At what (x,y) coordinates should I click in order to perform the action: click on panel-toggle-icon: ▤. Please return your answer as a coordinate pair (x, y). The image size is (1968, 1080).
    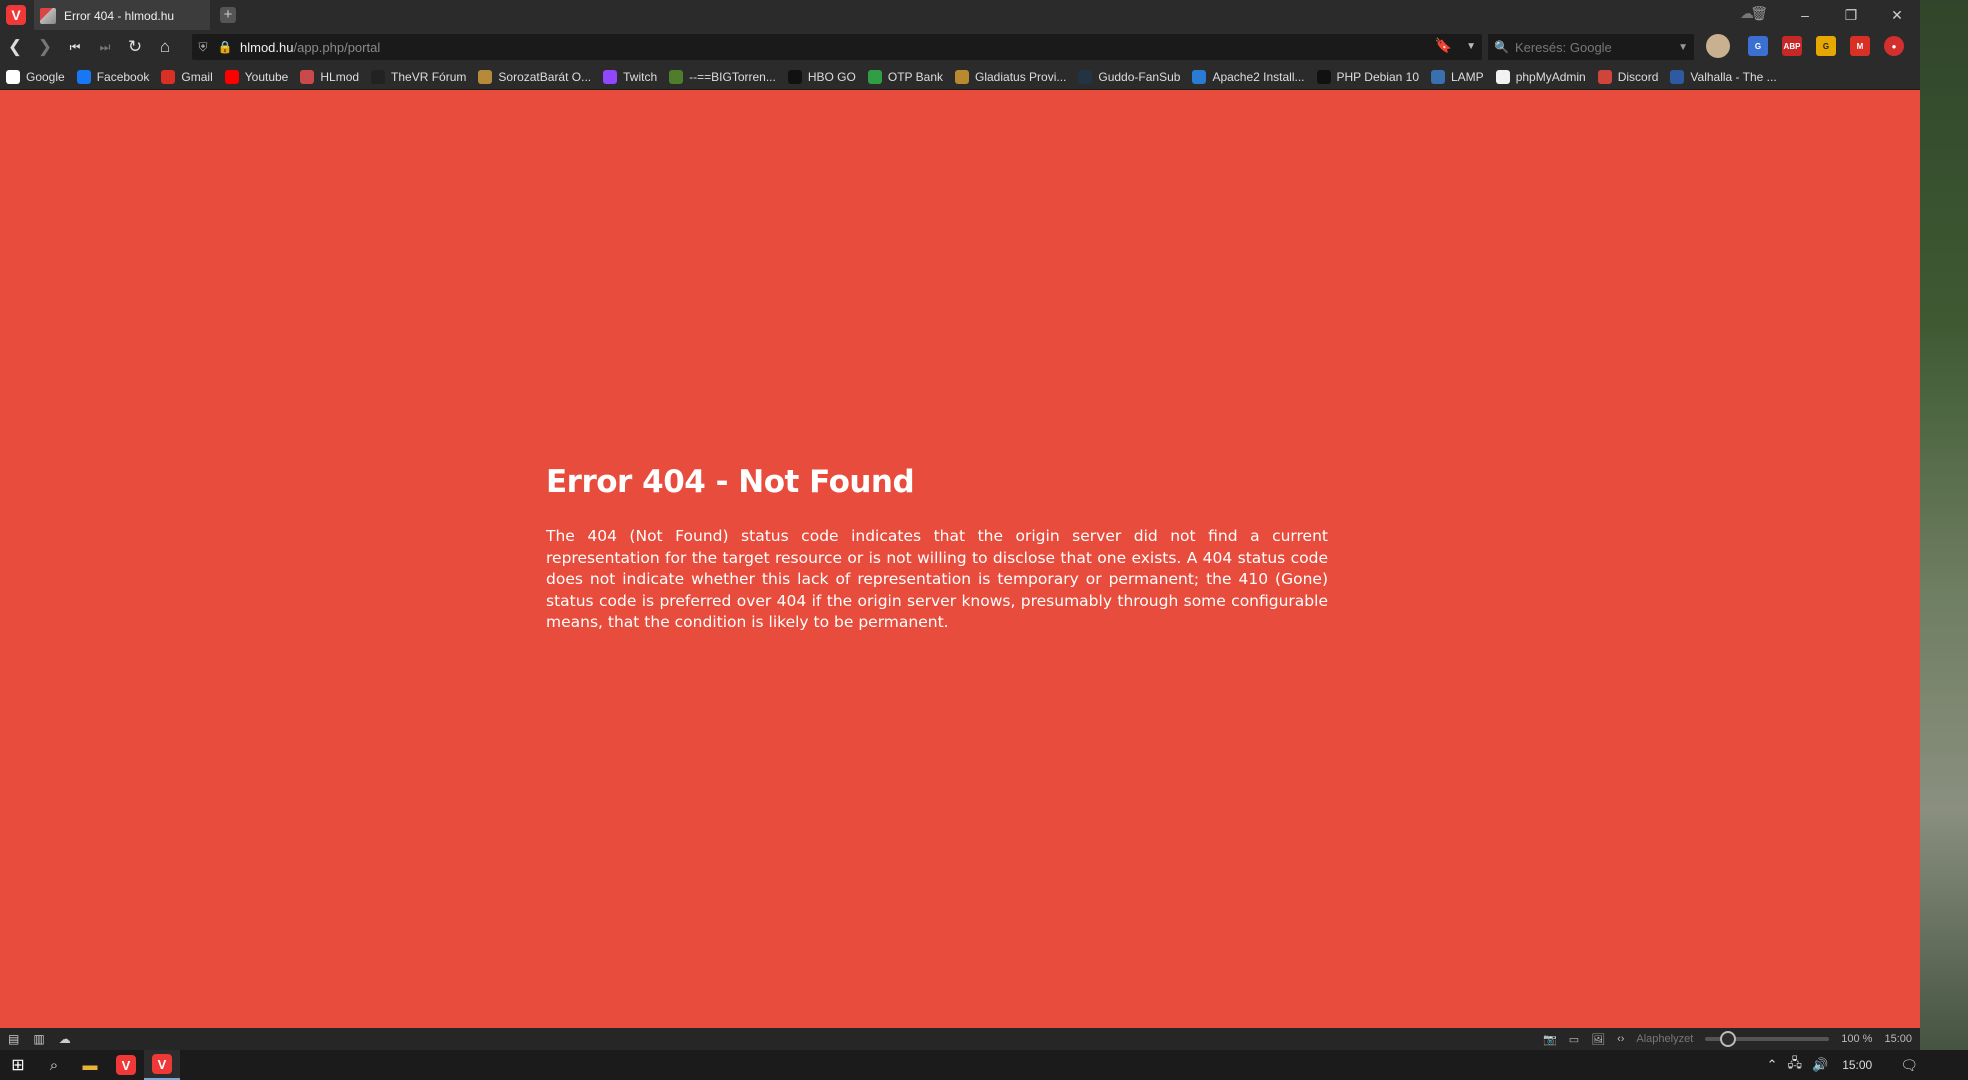
    Looking at the image, I should click on (13, 1039).